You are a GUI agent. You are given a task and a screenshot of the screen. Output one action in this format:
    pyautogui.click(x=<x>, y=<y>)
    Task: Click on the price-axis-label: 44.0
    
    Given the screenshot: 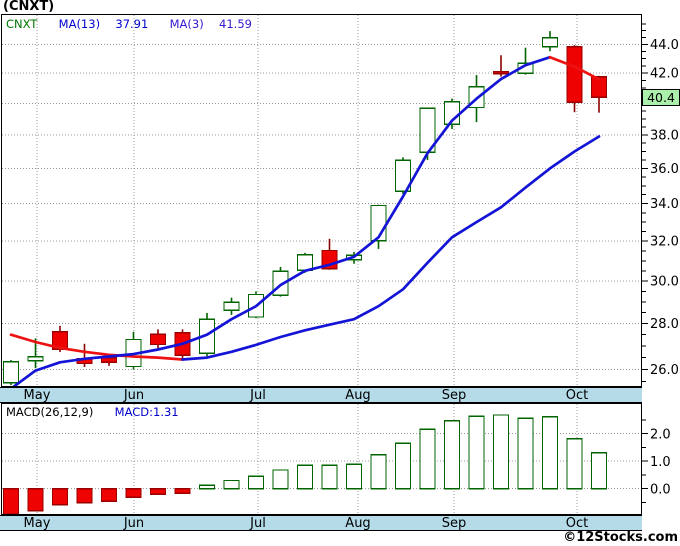 What is the action you would take?
    pyautogui.click(x=664, y=45)
    